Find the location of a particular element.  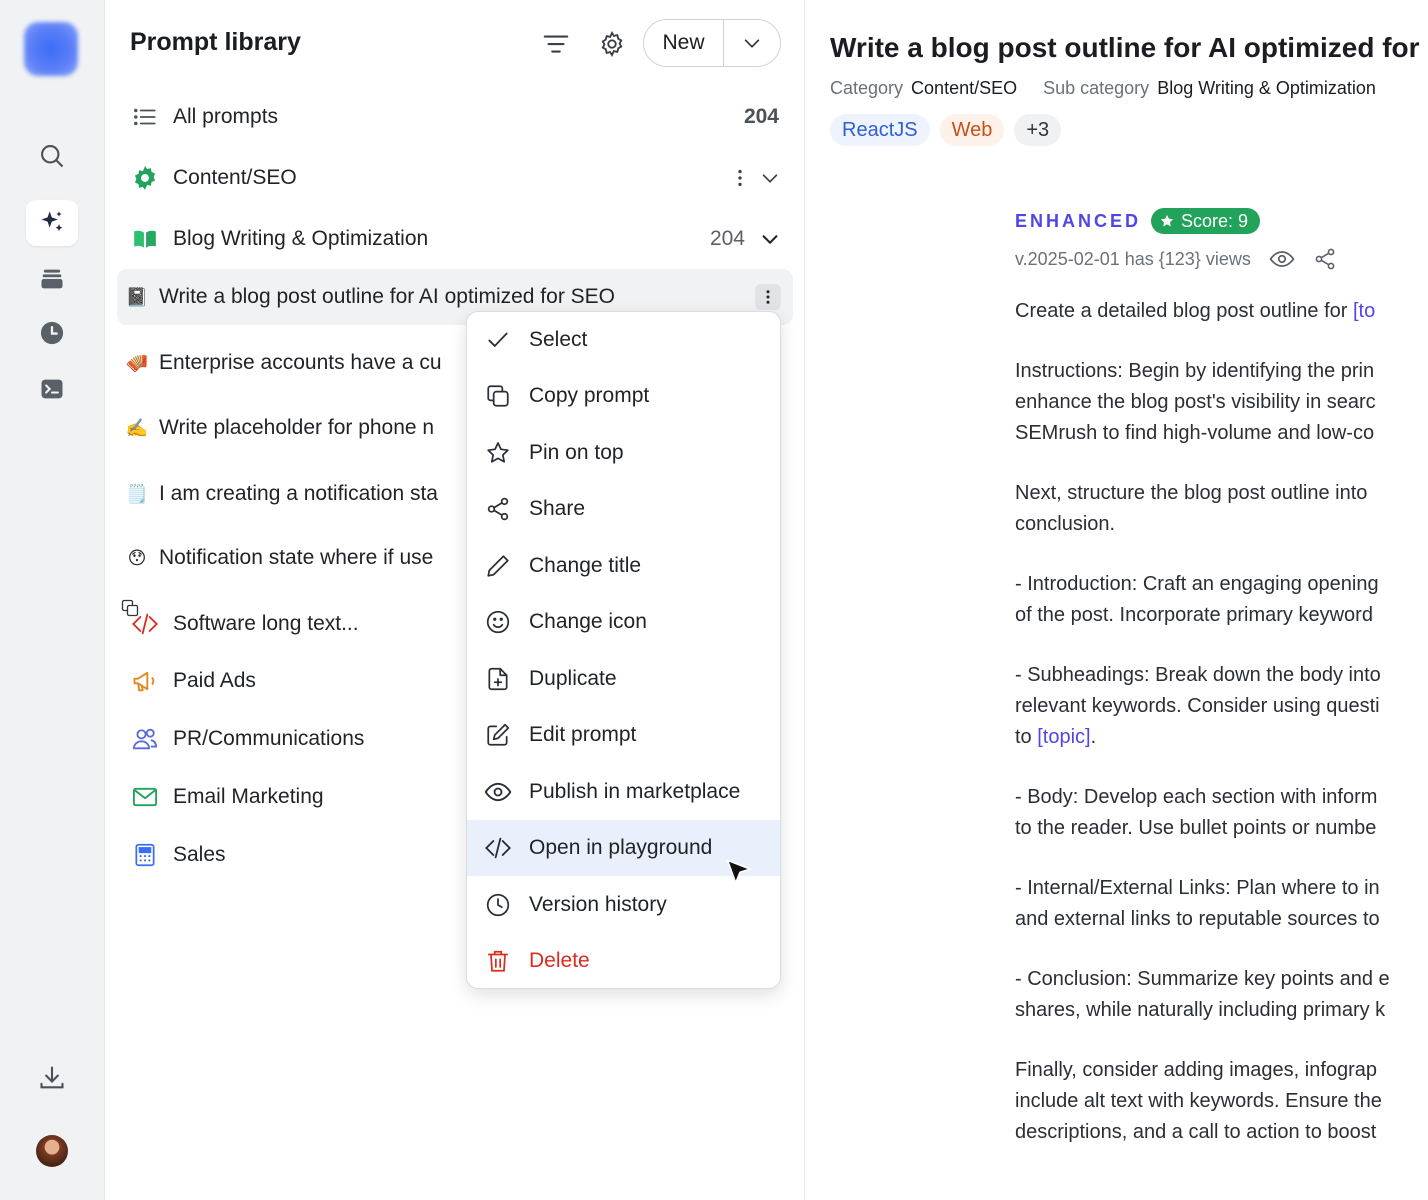

category-label: Paid Ads is located at coordinates (214, 680).